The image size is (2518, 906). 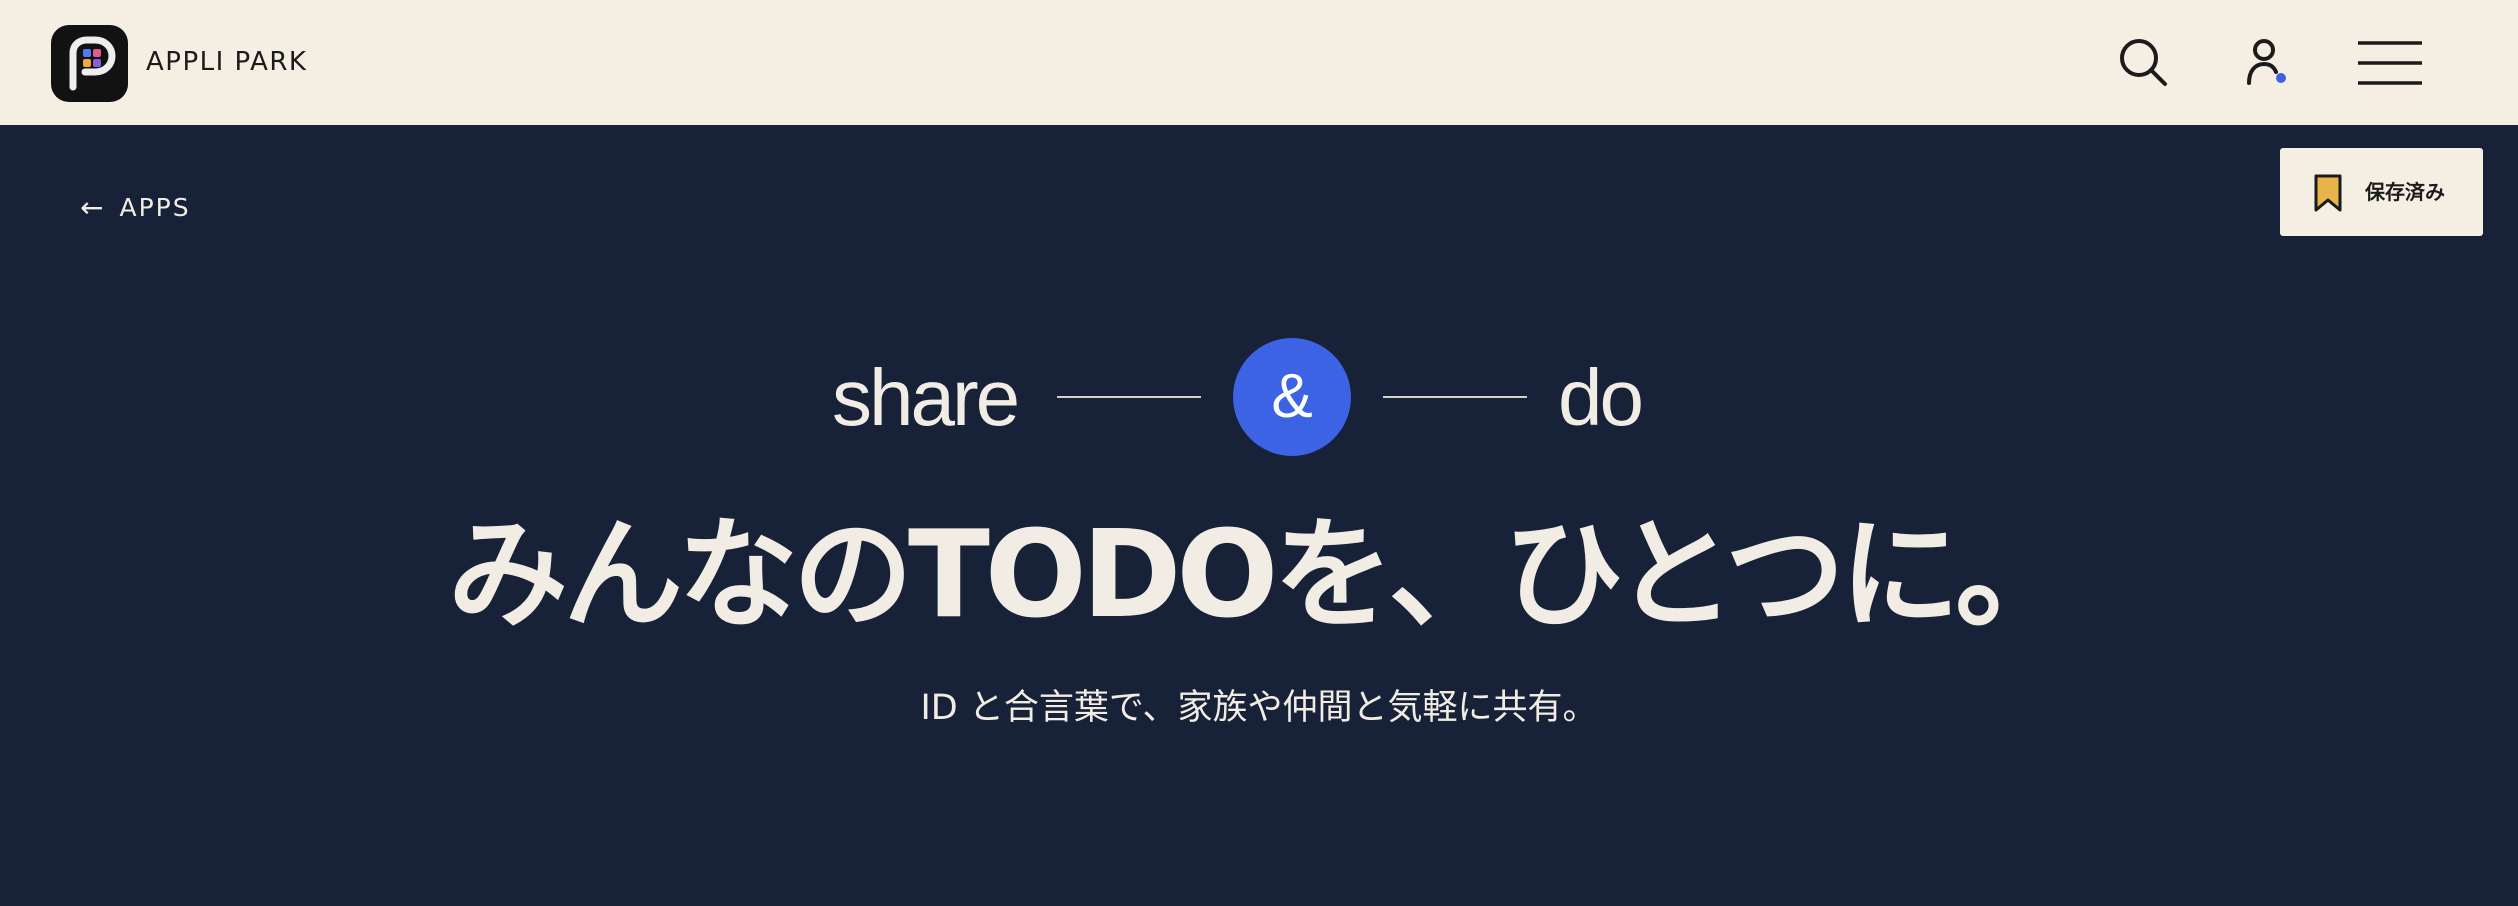 What do you see at coordinates (1129, 397) in the screenshot?
I see `tagline-divider-left` at bounding box center [1129, 397].